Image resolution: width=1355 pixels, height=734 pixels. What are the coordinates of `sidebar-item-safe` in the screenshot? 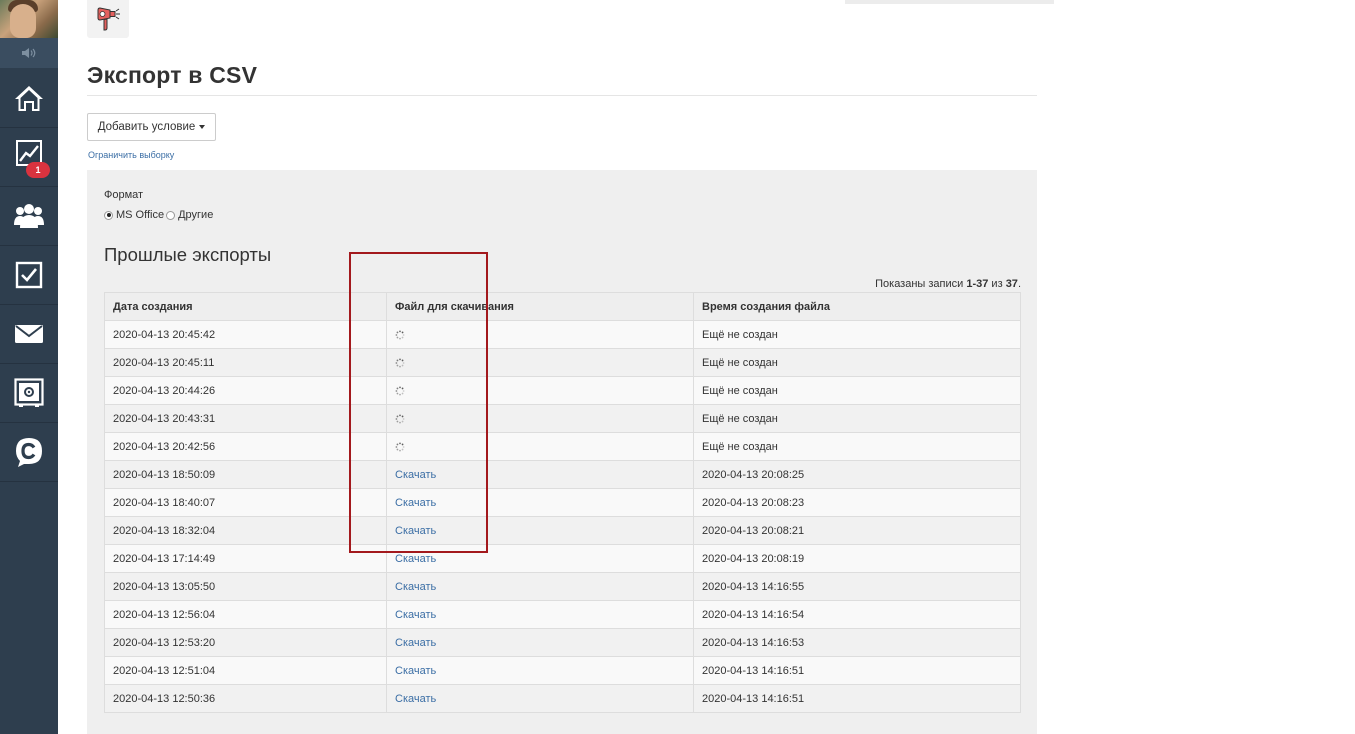 It's located at (29, 393).